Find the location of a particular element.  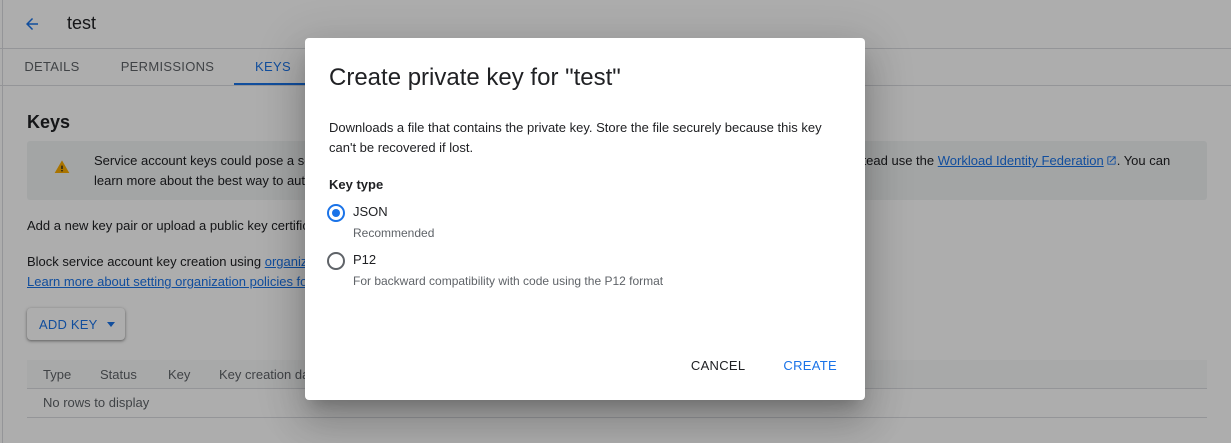

json-sublabel: Recommended is located at coordinates (394, 233).